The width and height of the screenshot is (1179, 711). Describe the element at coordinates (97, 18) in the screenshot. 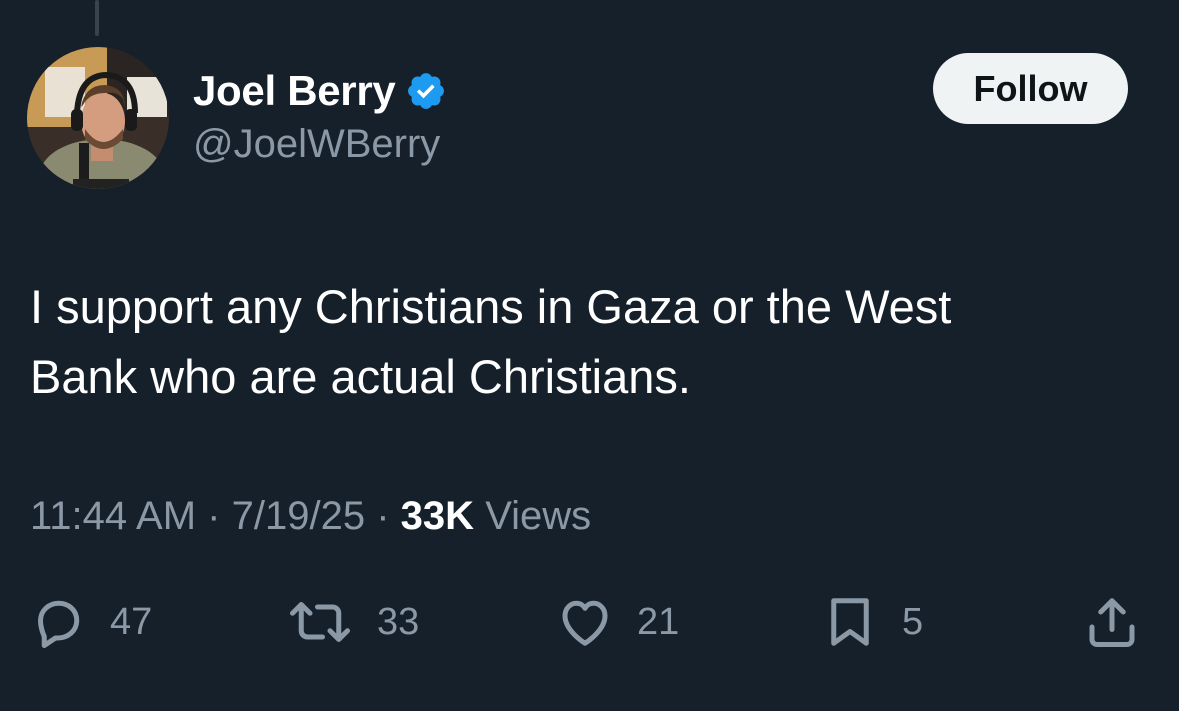

I see `thread-connector-line` at that location.